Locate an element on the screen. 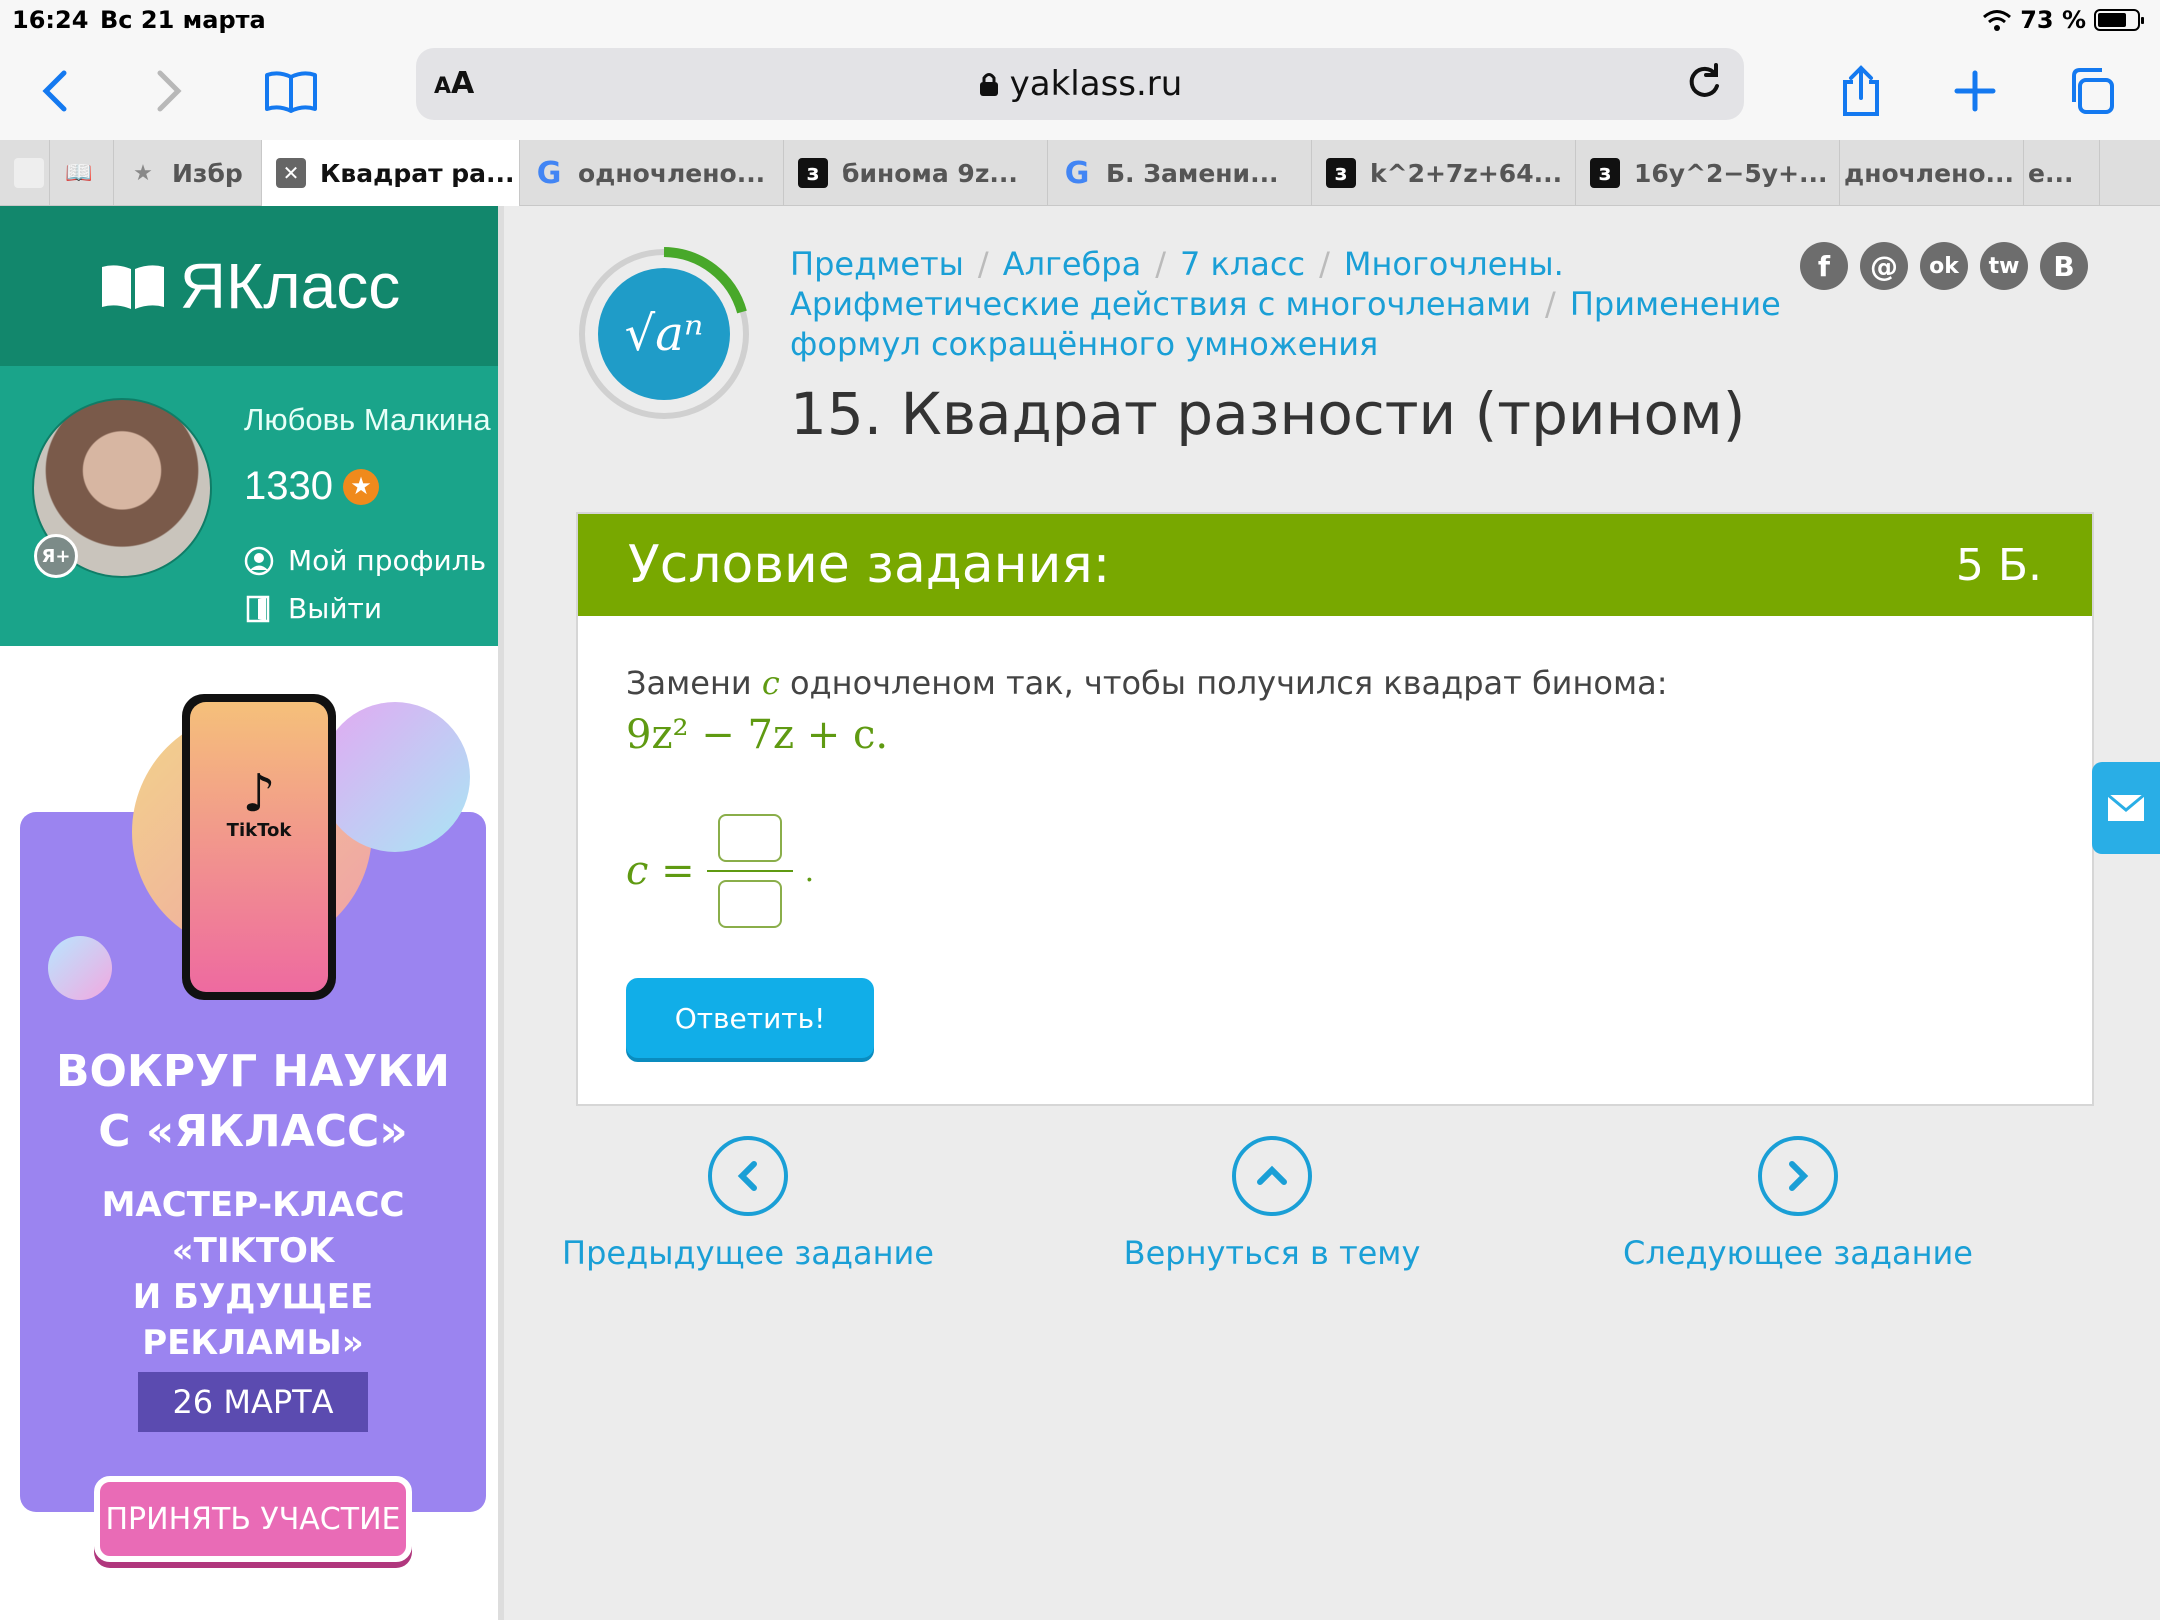  page-title: 15. Квадрат разности (трином) is located at coordinates (1268, 414).